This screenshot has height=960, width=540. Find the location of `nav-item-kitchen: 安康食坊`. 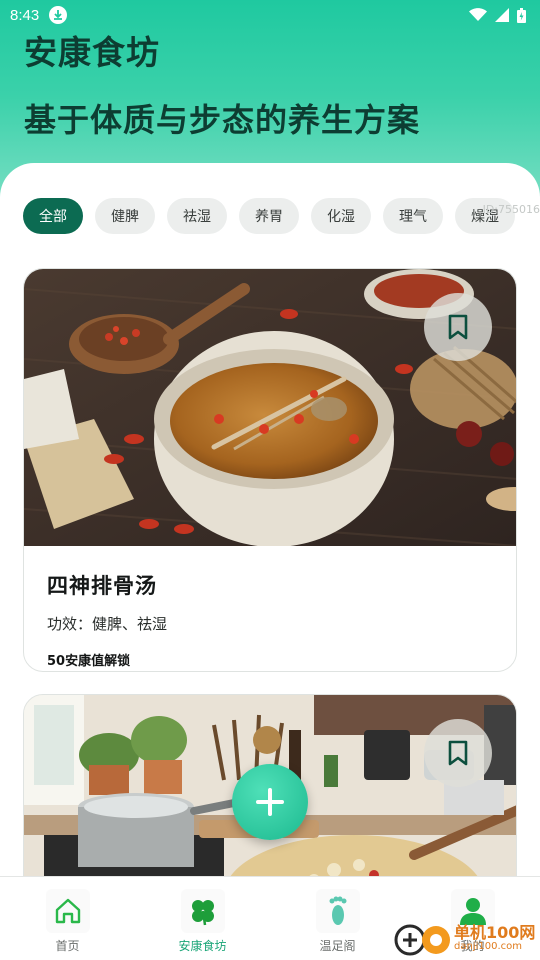

nav-item-kitchen: 安康食坊 is located at coordinates (202, 918).